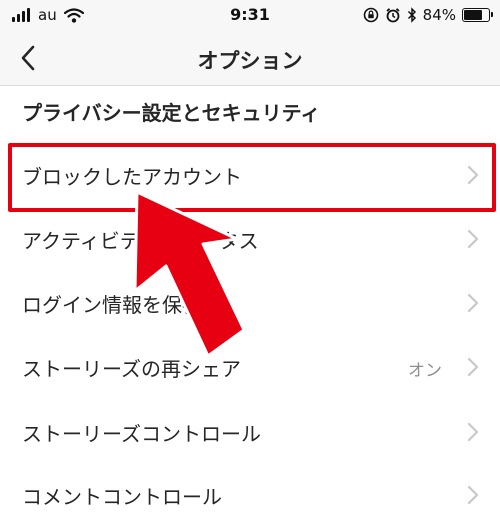 This screenshot has width=500, height=524. I want to click on battery-icon, so click(477, 15).